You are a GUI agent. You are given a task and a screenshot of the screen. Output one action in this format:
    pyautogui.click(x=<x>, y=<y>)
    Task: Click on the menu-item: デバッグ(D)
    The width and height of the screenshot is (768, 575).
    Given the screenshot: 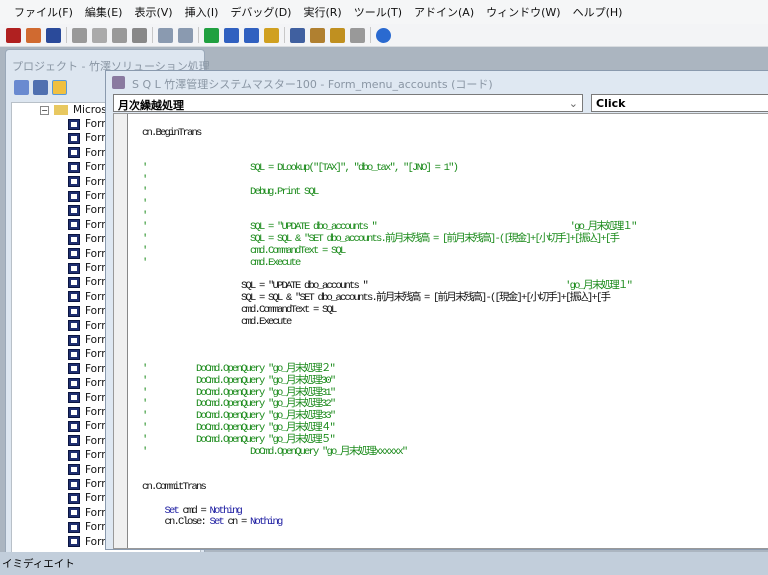 What is the action you would take?
    pyautogui.click(x=260, y=12)
    